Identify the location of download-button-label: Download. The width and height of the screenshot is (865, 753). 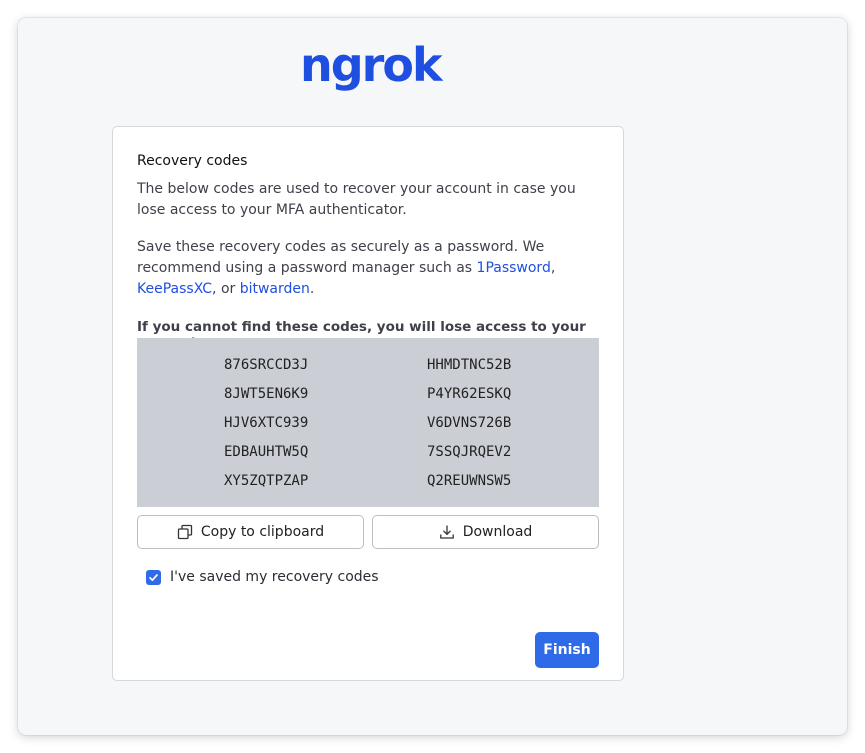
(497, 532).